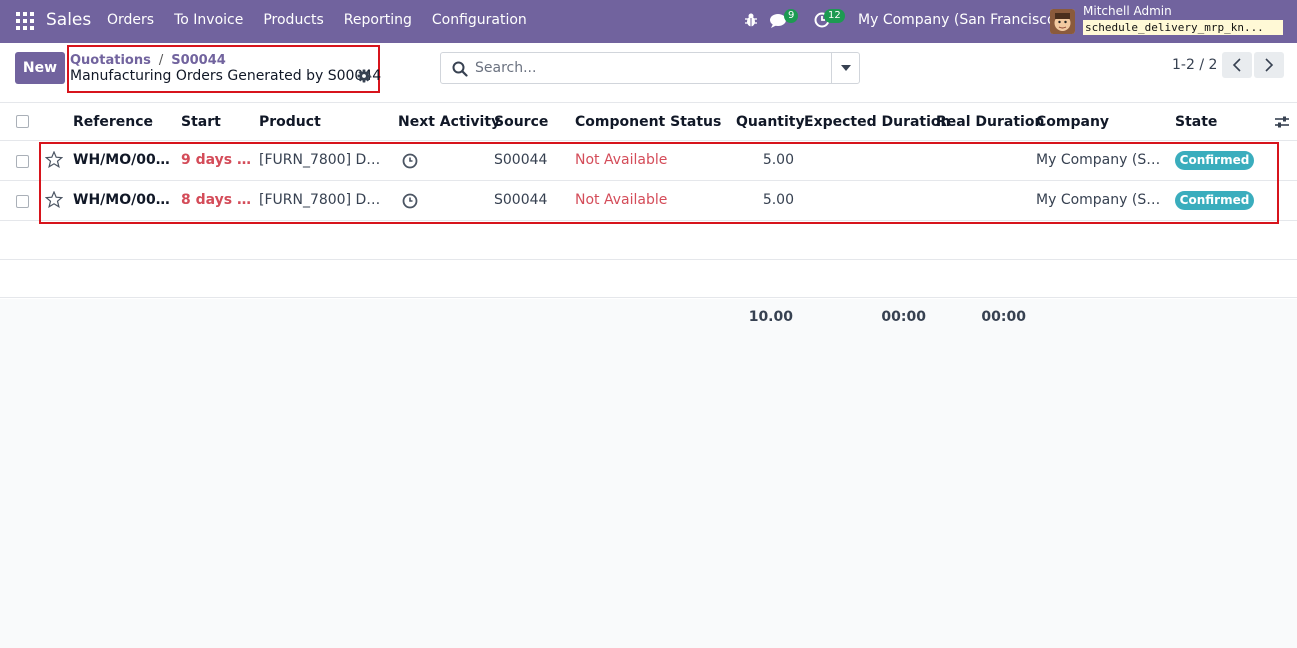 The image size is (1297, 648). Describe the element at coordinates (1072, 122) in the screenshot. I see `column-company: Company` at that location.